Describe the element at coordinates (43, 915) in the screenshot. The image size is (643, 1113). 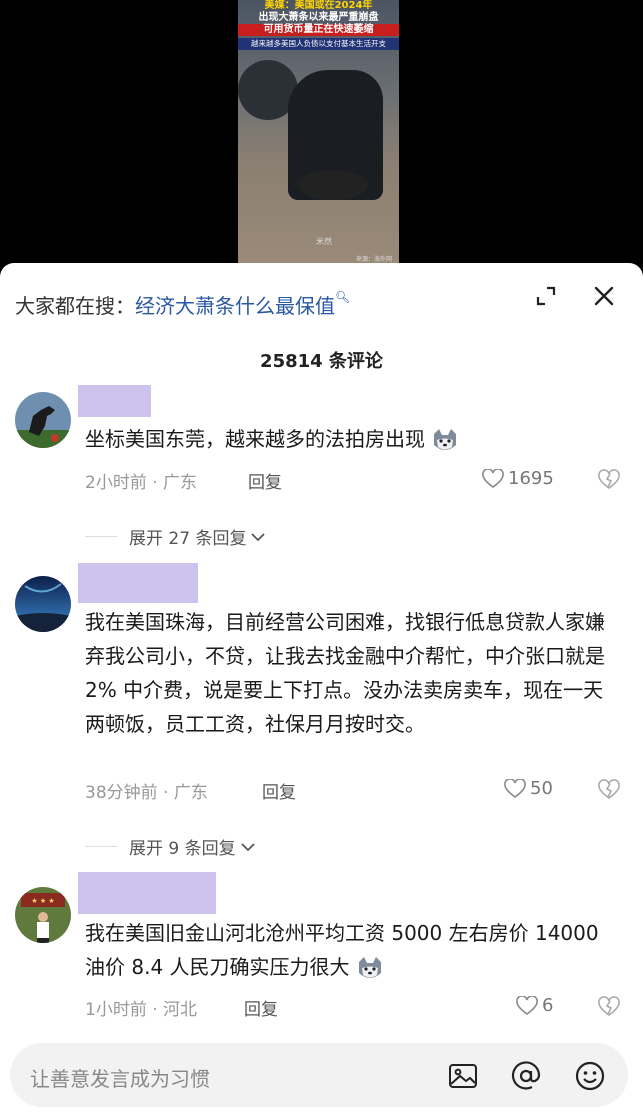
I see `avatar: ★ ★ ★` at that location.